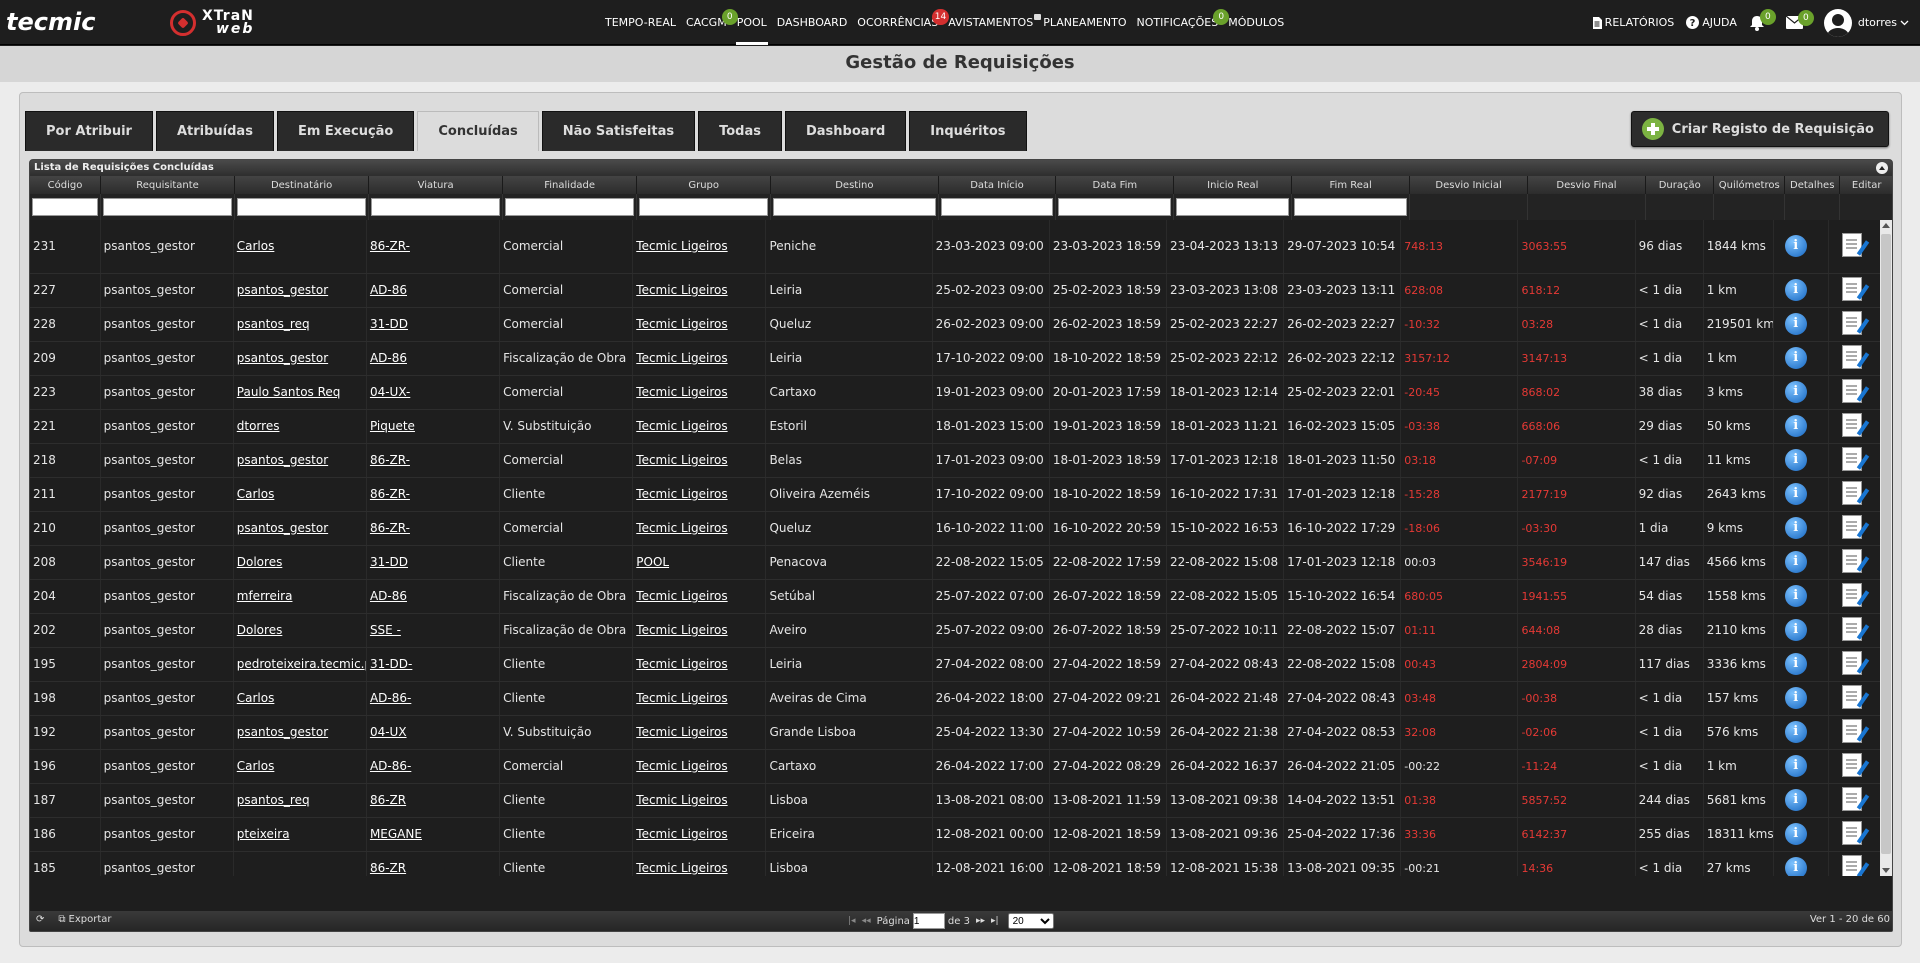 Image resolution: width=1920 pixels, height=963 pixels. What do you see at coordinates (997, 185) in the screenshot?
I see `column-header: Data Início` at bounding box center [997, 185].